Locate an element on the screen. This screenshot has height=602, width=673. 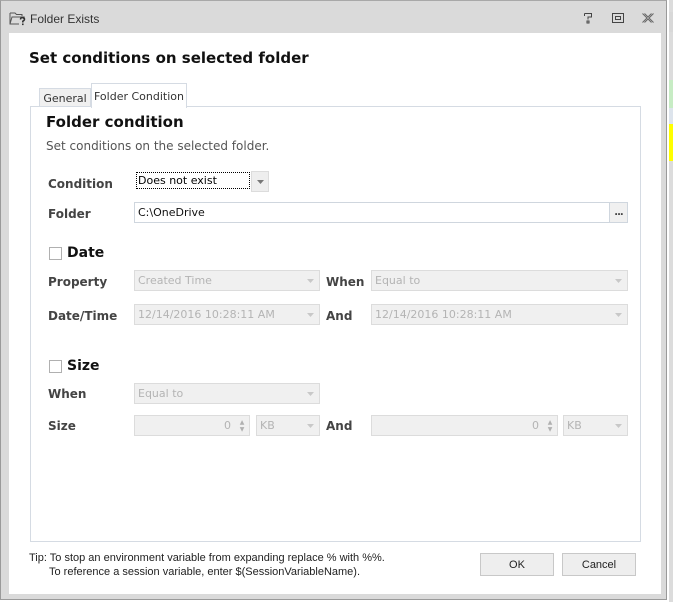
size-when-label: When is located at coordinates (67, 394).